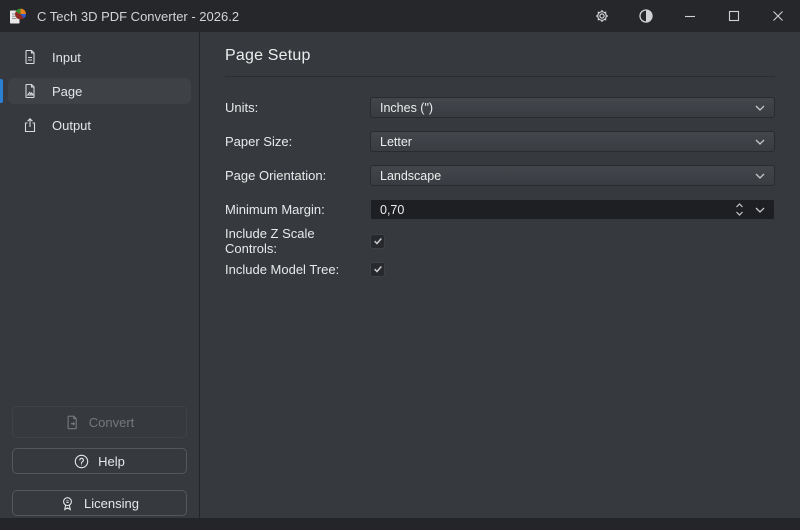 This screenshot has width=800, height=530. Describe the element at coordinates (500, 269) in the screenshot. I see `include-model-tree-row: Include Model Tree:` at that location.